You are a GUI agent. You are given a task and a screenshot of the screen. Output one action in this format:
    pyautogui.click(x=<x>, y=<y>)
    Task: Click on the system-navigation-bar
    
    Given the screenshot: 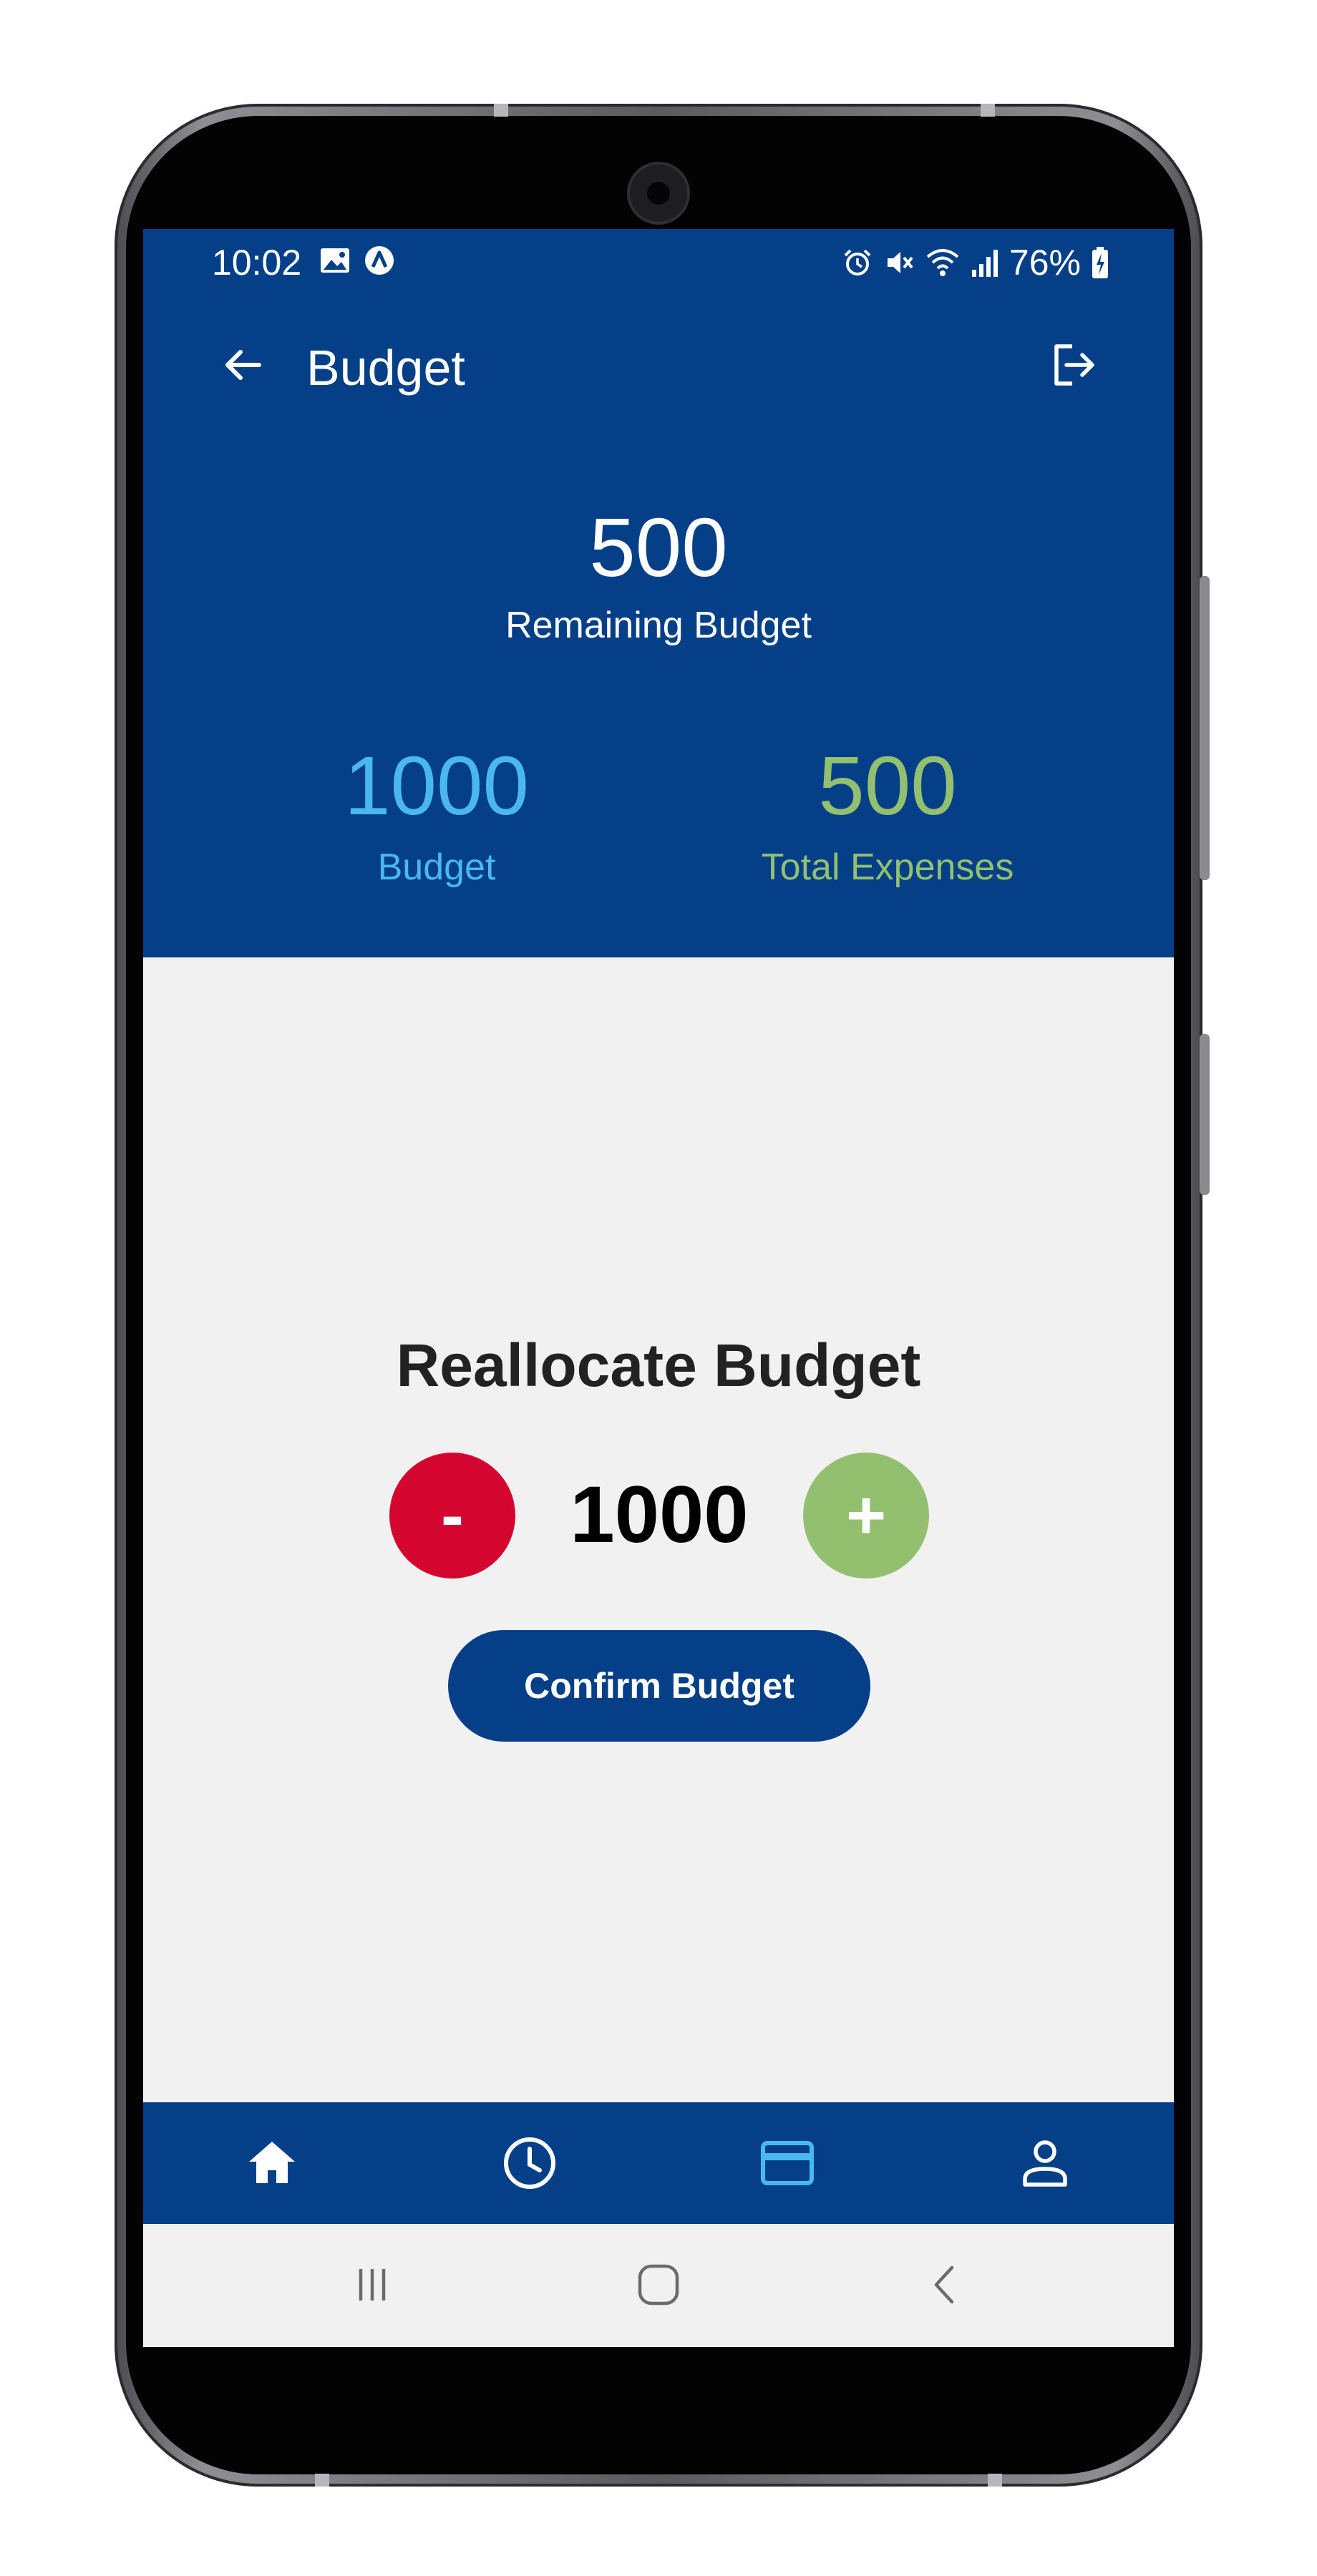 What is the action you would take?
    pyautogui.click(x=658, y=2285)
    